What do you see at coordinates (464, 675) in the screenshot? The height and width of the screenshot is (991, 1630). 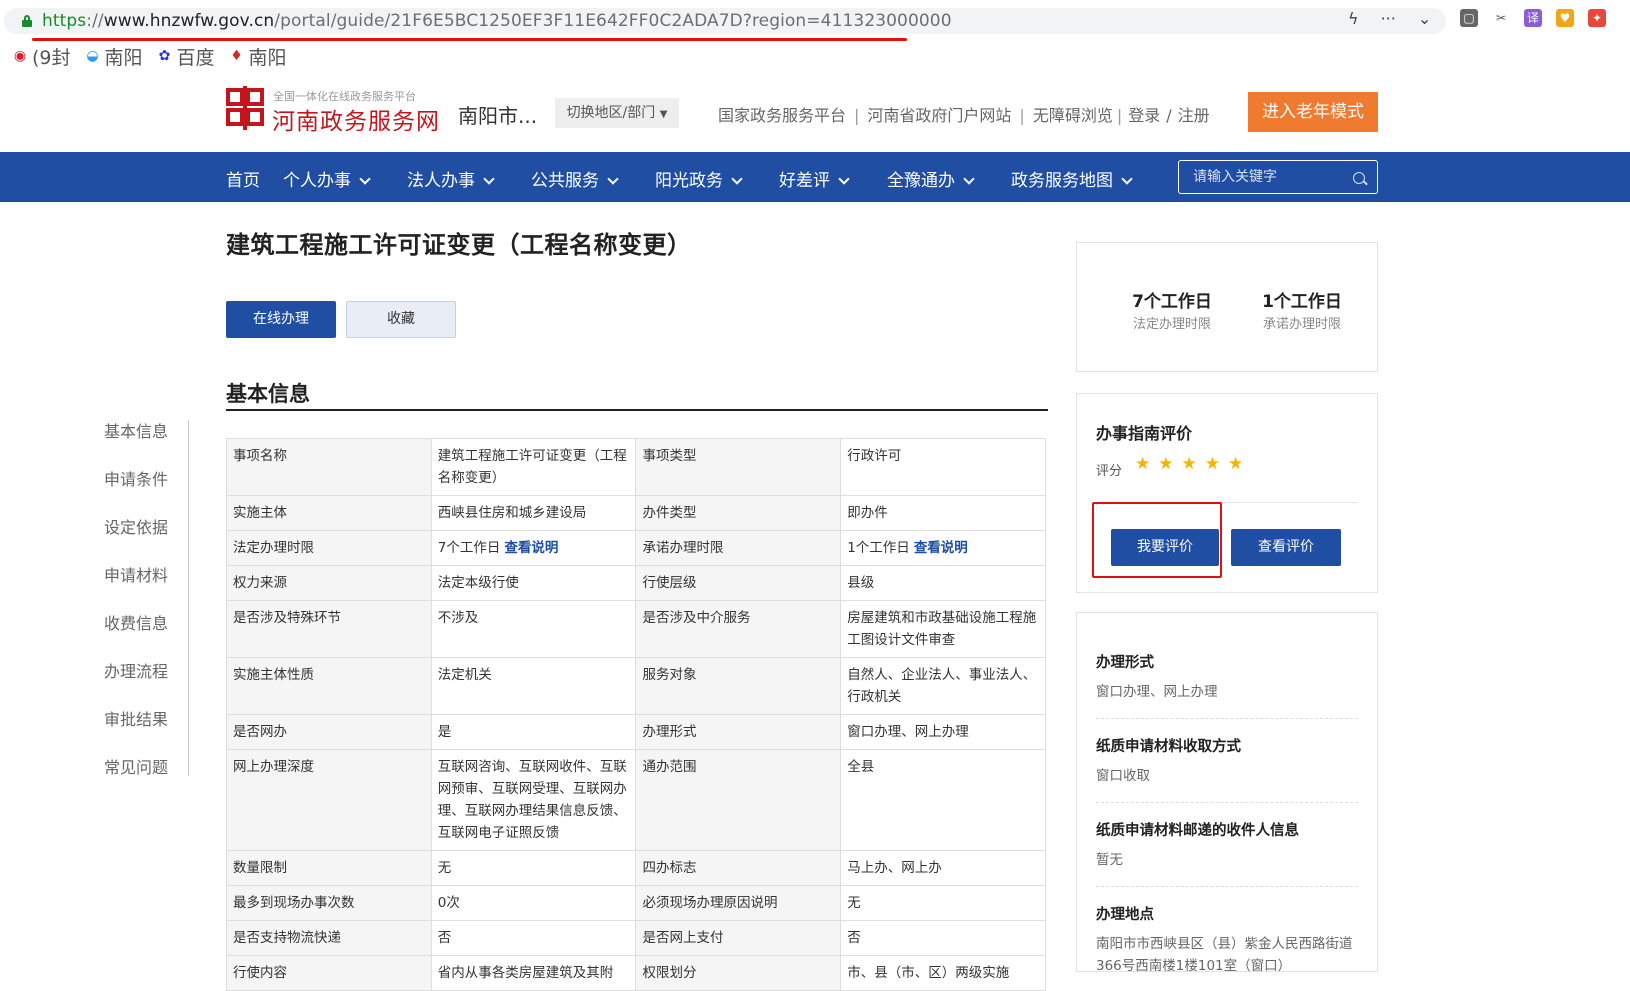 I see `cell-text: 法定机关` at bounding box center [464, 675].